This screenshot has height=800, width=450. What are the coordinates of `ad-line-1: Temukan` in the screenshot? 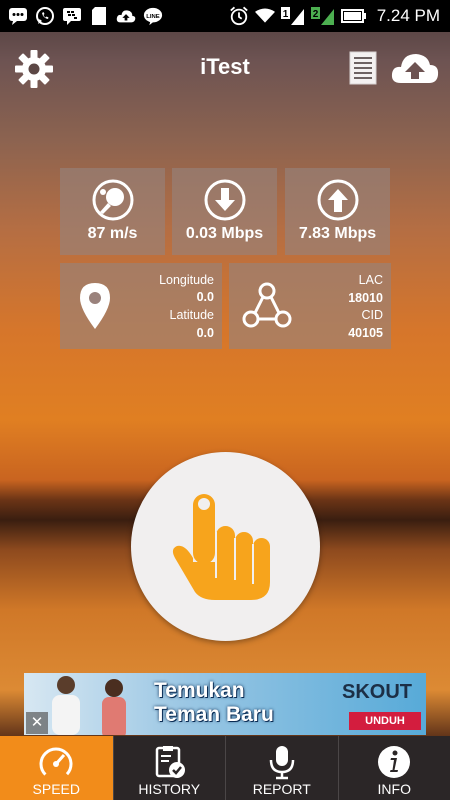 It's located at (199, 690).